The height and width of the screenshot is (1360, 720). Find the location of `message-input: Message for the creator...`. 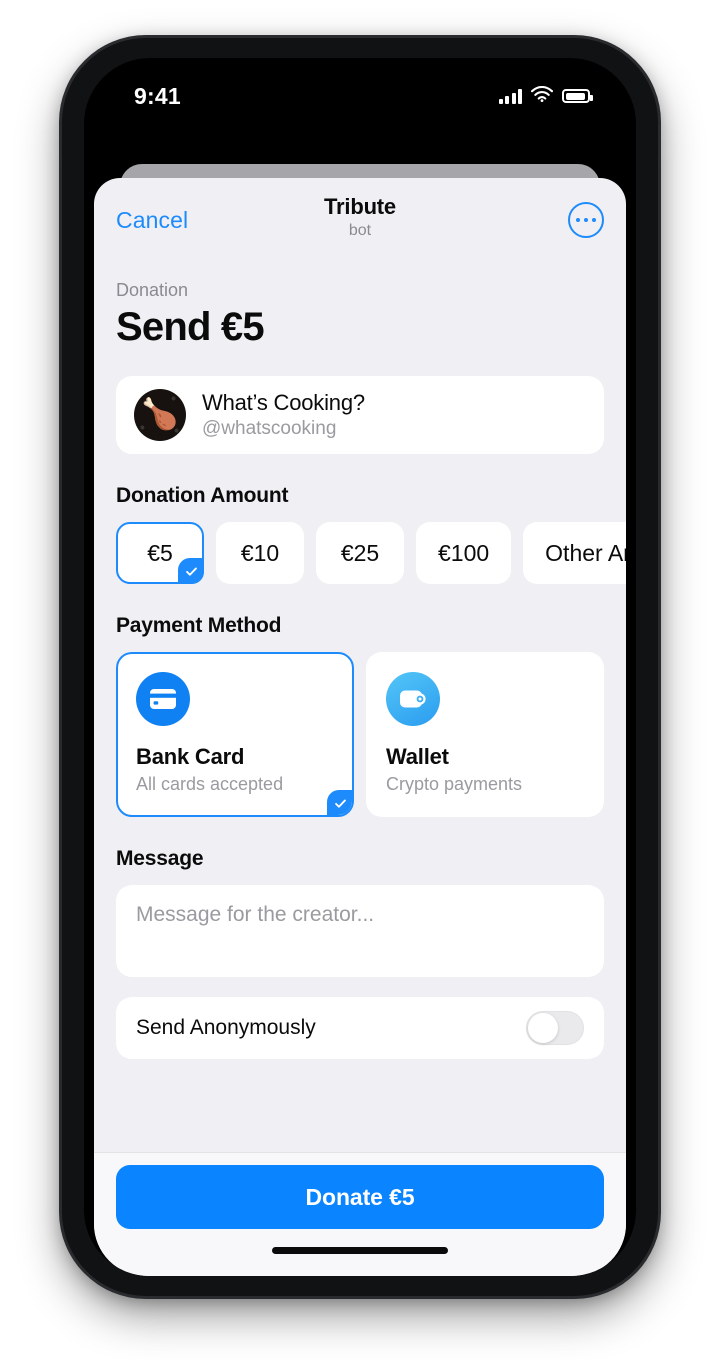

message-input: Message for the creator... is located at coordinates (360, 931).